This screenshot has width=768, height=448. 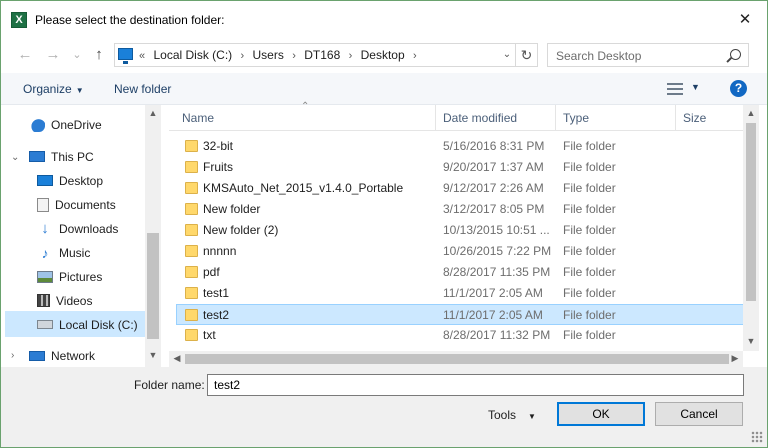 I want to click on search-input: Search Desktop, so click(x=648, y=55).